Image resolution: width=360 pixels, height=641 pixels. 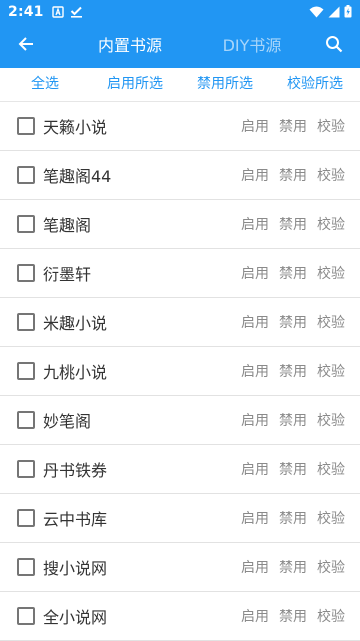 I want to click on list-item: 全小说网 启用 禁用 校验, so click(x=180, y=616).